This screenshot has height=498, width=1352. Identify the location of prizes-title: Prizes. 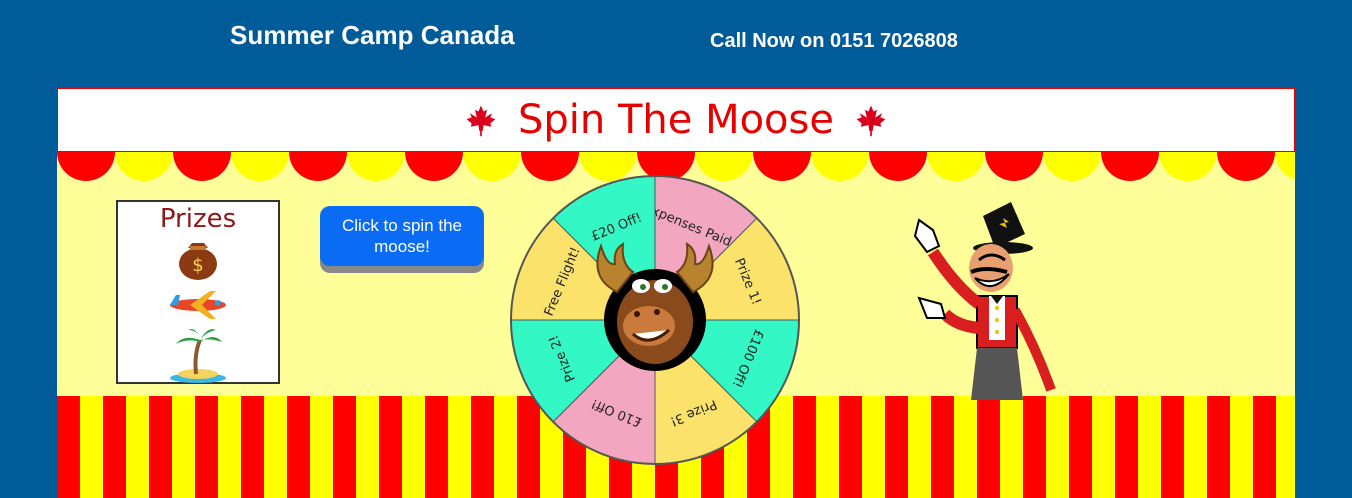
(198, 219).